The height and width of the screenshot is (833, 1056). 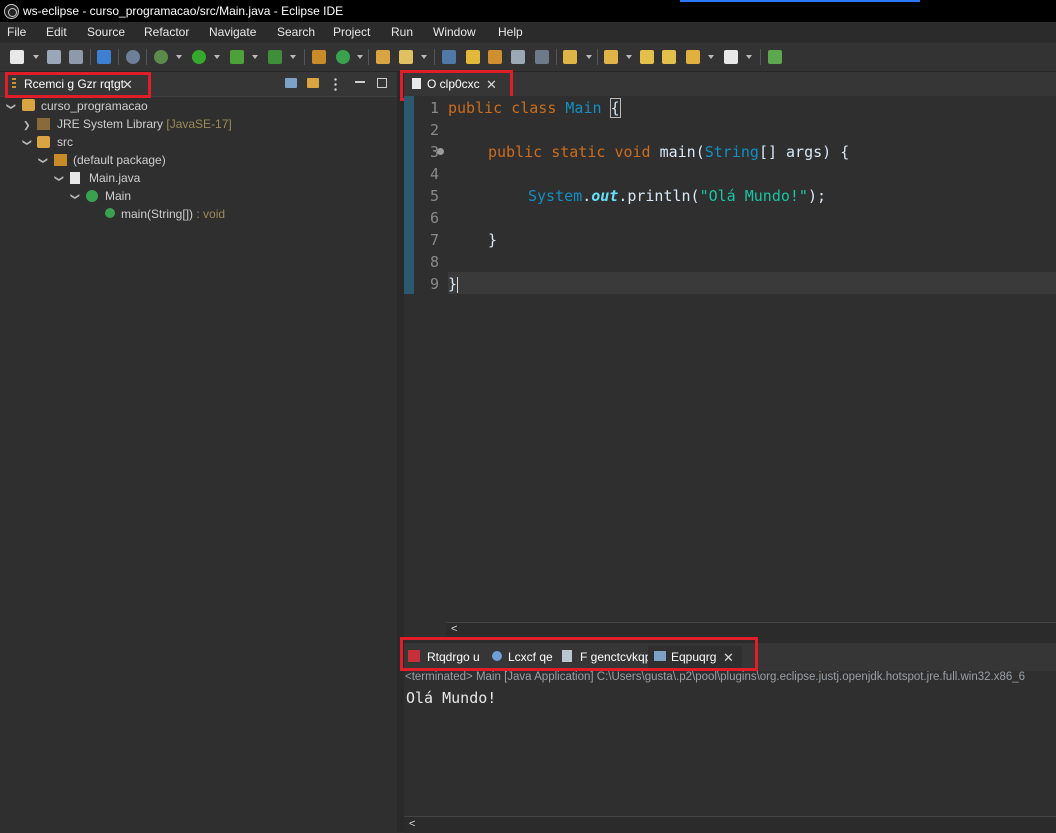 What do you see at coordinates (217, 57) in the screenshot?
I see `run-dropdown-icon` at bounding box center [217, 57].